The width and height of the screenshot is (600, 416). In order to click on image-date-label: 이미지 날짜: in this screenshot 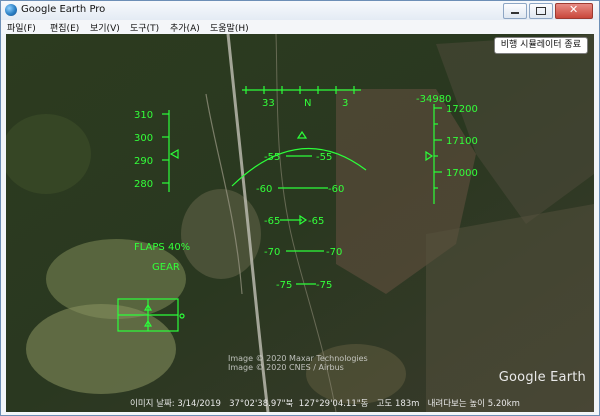, I will do `click(152, 404)`.